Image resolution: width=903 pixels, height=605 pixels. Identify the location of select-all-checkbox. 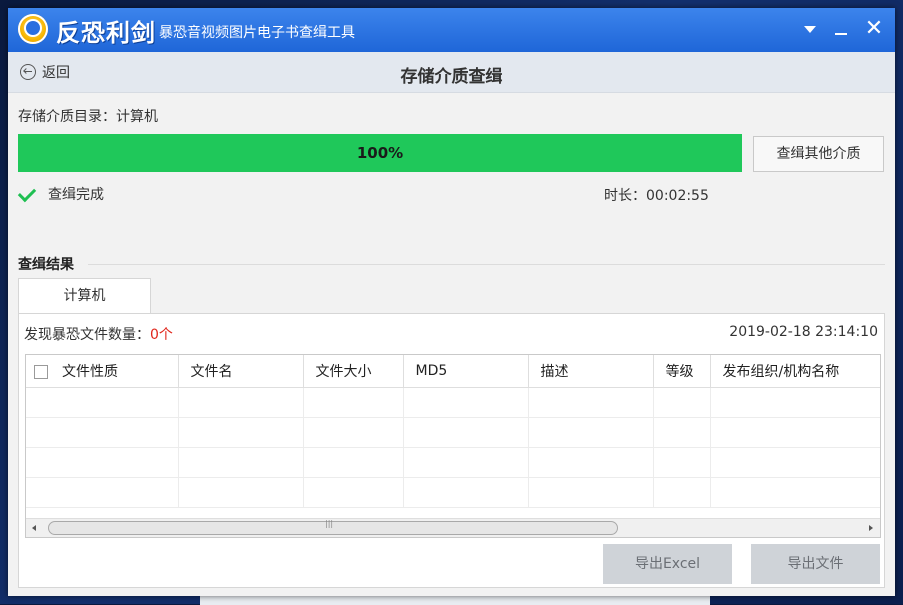
(41, 372).